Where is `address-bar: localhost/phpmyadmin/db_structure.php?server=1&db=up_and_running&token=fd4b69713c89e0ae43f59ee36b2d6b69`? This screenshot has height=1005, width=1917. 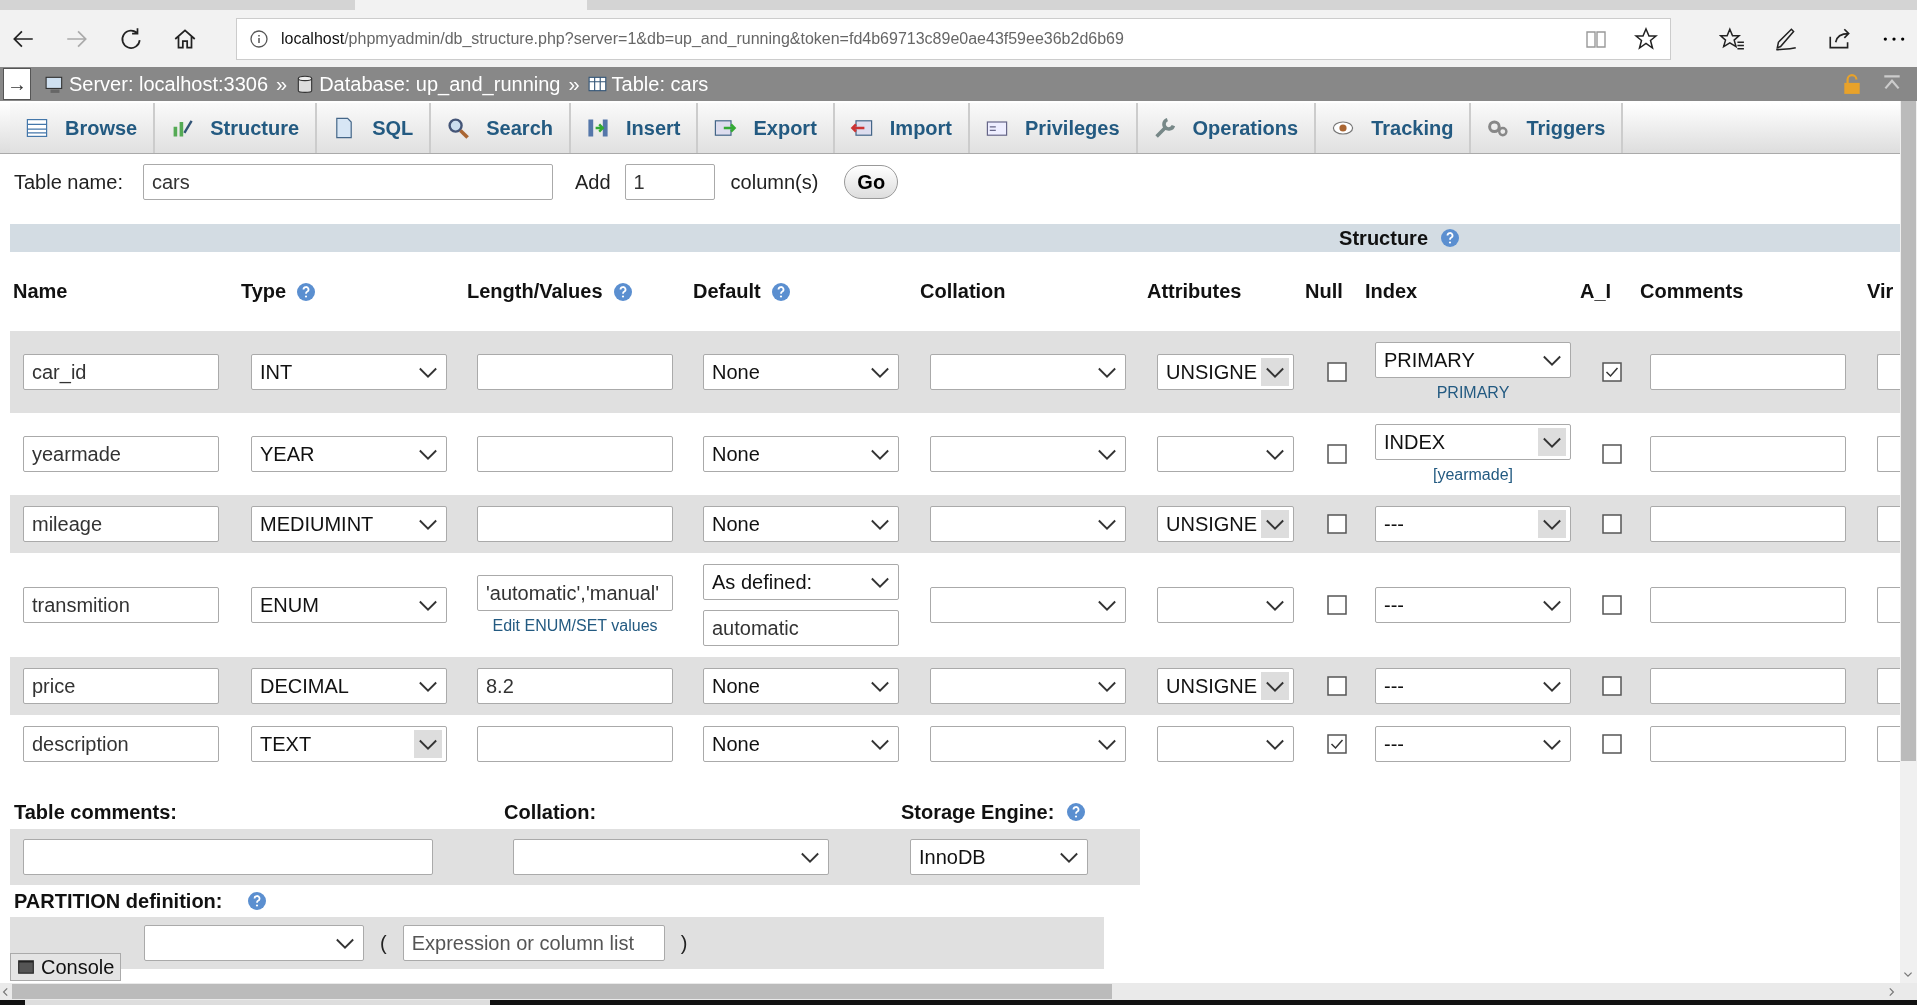
address-bar: localhost/phpmyadmin/db_structure.php?server=1&db=up_and_running&token=fd4b69713c89e0ae43f59ee36b2d6b69 is located at coordinates (953, 38).